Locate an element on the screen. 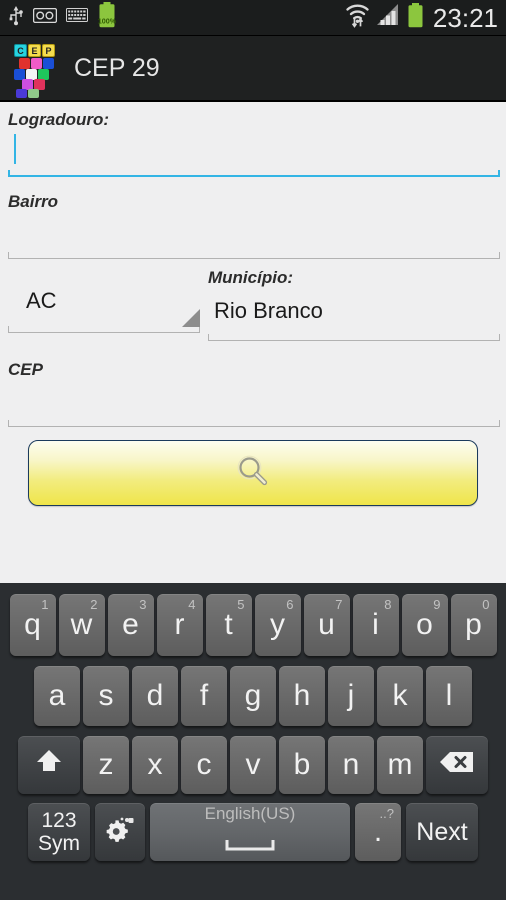  key-p-sup: 0 is located at coordinates (486, 604).